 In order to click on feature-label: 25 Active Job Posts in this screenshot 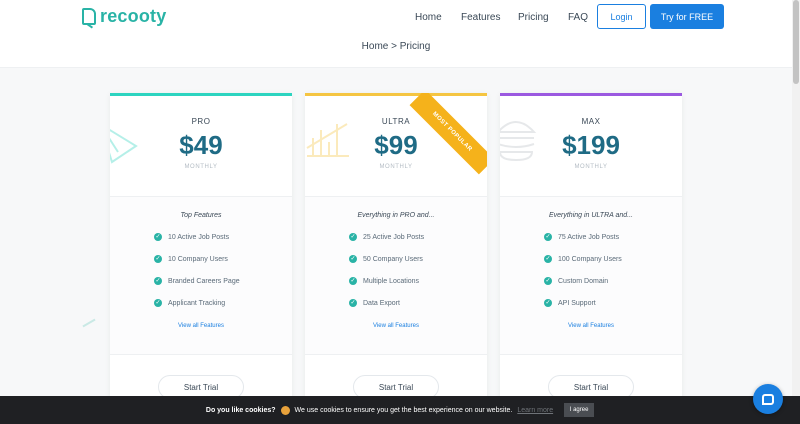, I will do `click(394, 237)`.